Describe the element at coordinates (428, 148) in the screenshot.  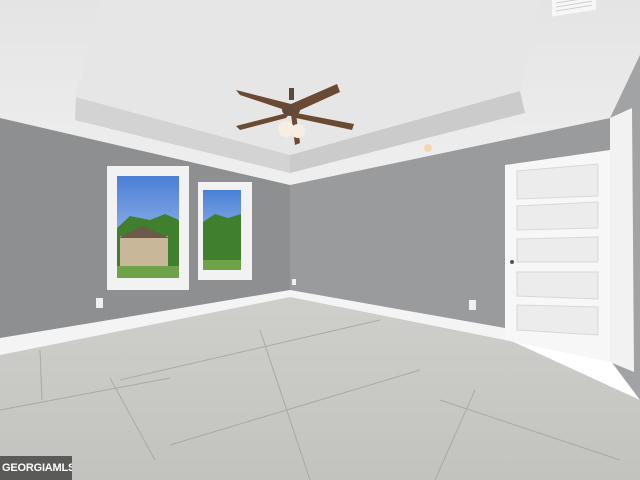
I see `smoke-detector` at that location.